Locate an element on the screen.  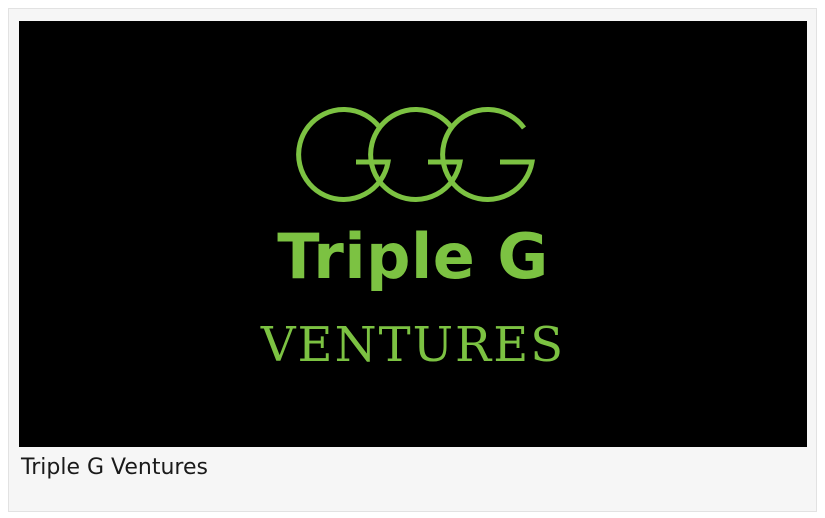
image-caption: Triple G Ventures is located at coordinates (114, 467).